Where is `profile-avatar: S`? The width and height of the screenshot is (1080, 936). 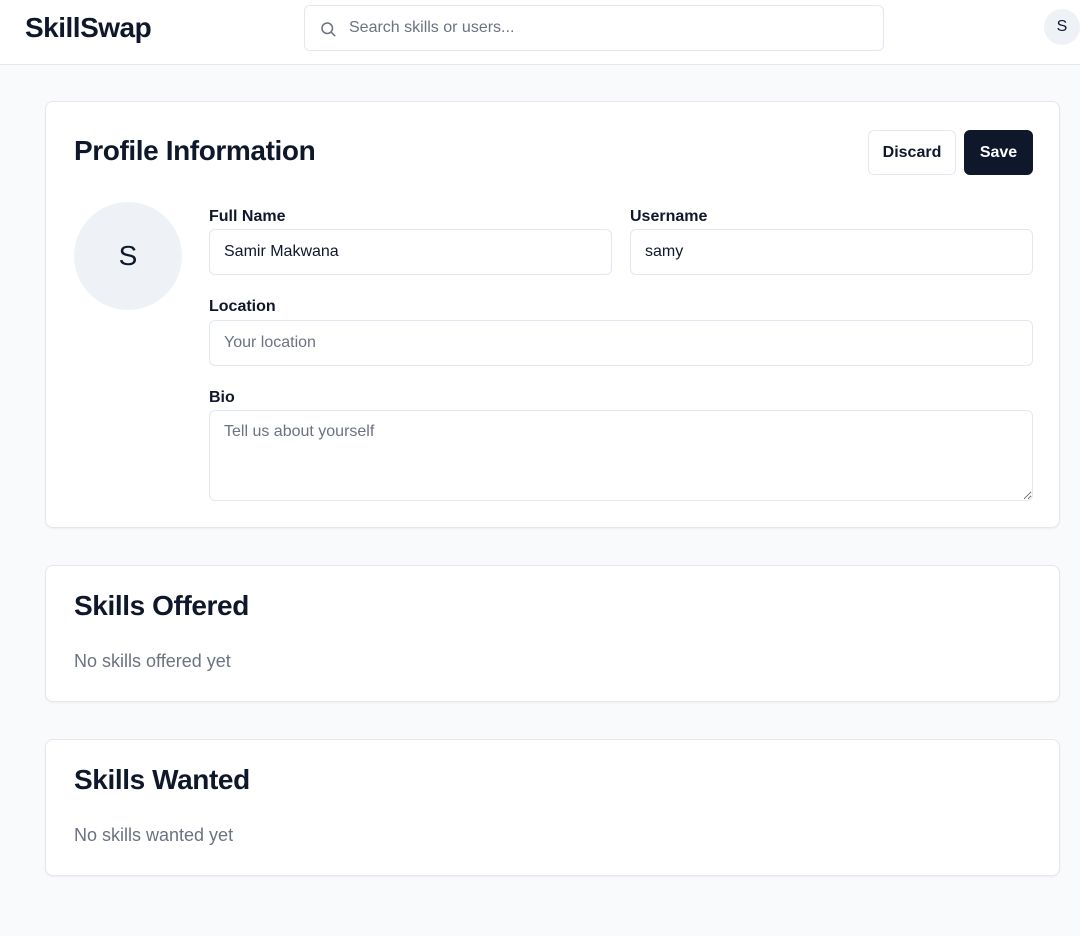
profile-avatar: S is located at coordinates (128, 256).